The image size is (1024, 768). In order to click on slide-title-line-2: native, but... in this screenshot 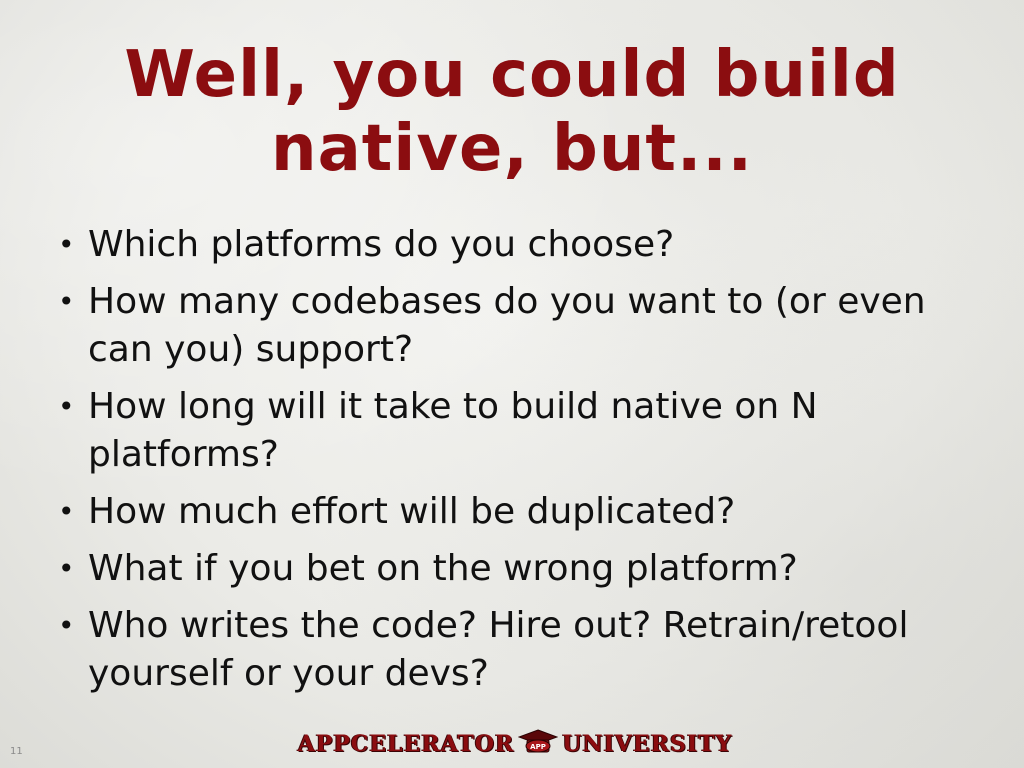, I will do `click(512, 149)`.